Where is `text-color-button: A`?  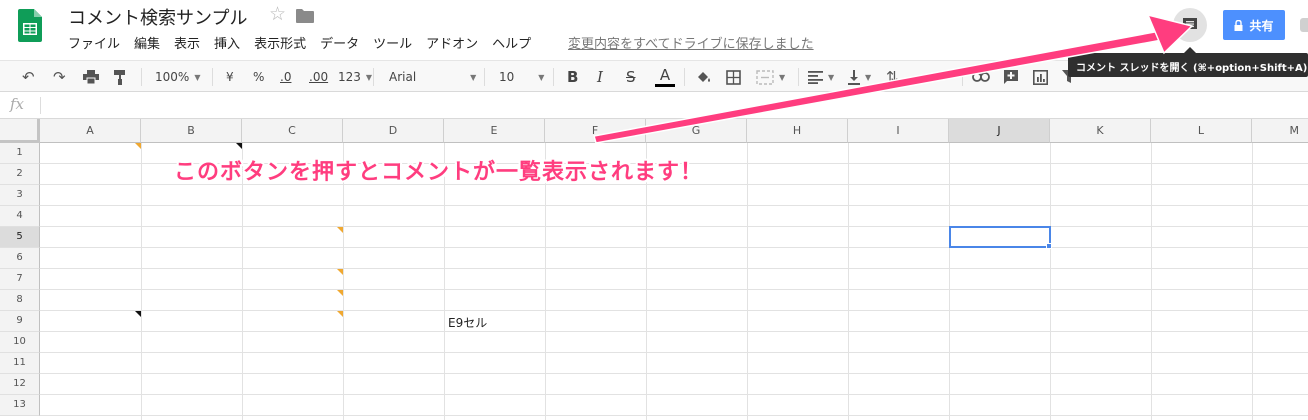 text-color-button: A is located at coordinates (665, 77).